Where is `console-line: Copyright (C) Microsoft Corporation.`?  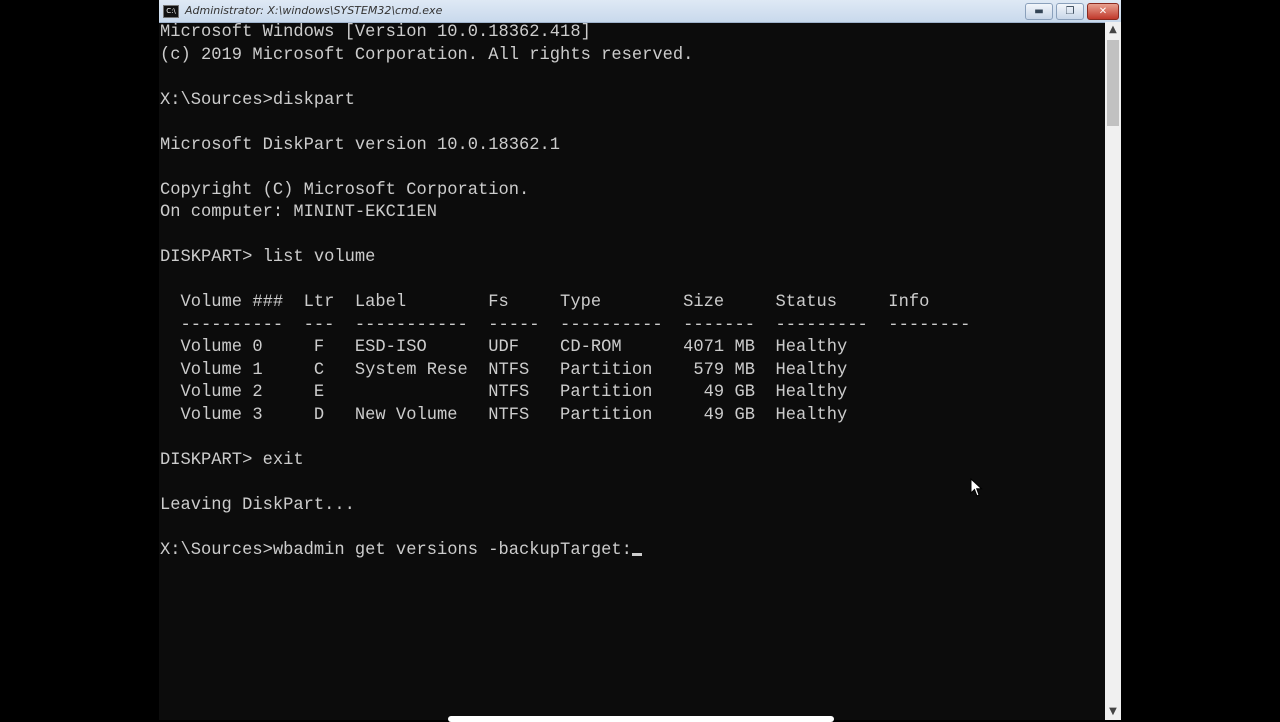 console-line: Copyright (C) Microsoft Corporation. is located at coordinates (632, 191).